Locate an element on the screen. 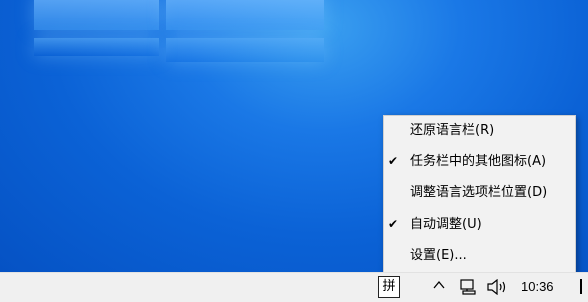 This screenshot has width=588, height=302. menu-item-label: 自动调整(U) is located at coordinates (446, 224).